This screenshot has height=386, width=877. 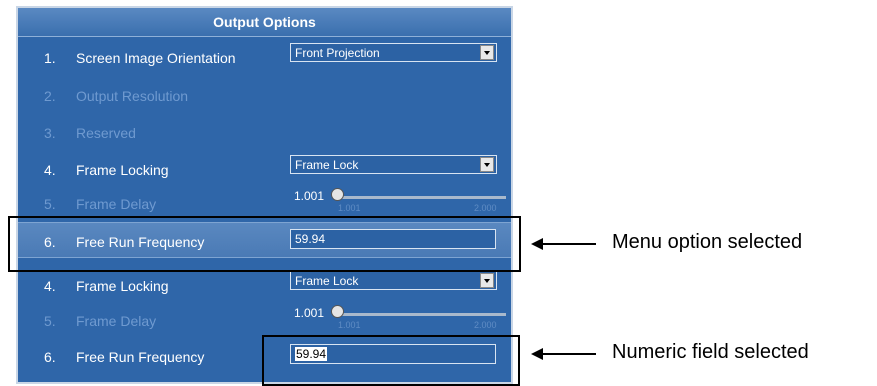 What do you see at coordinates (132, 96) in the screenshot?
I see `row-label: Output Resolution` at bounding box center [132, 96].